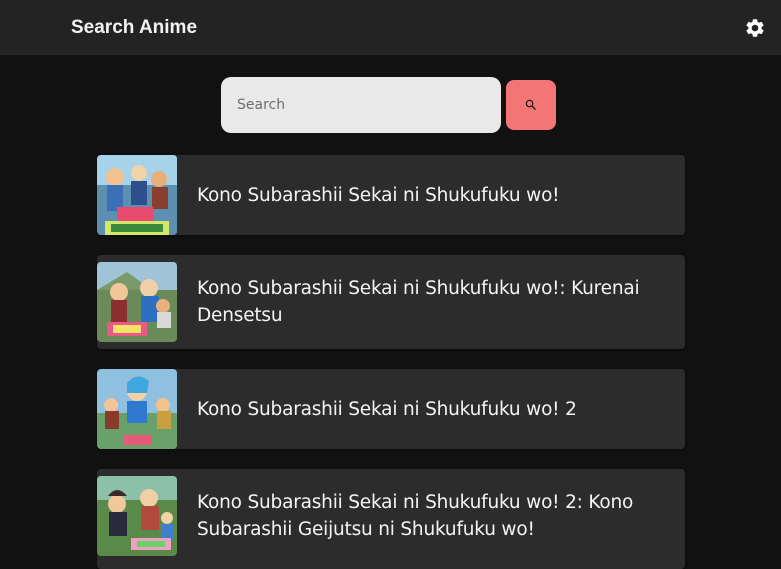  Describe the element at coordinates (390, 27) in the screenshot. I see `app-header: Search Anime` at that location.